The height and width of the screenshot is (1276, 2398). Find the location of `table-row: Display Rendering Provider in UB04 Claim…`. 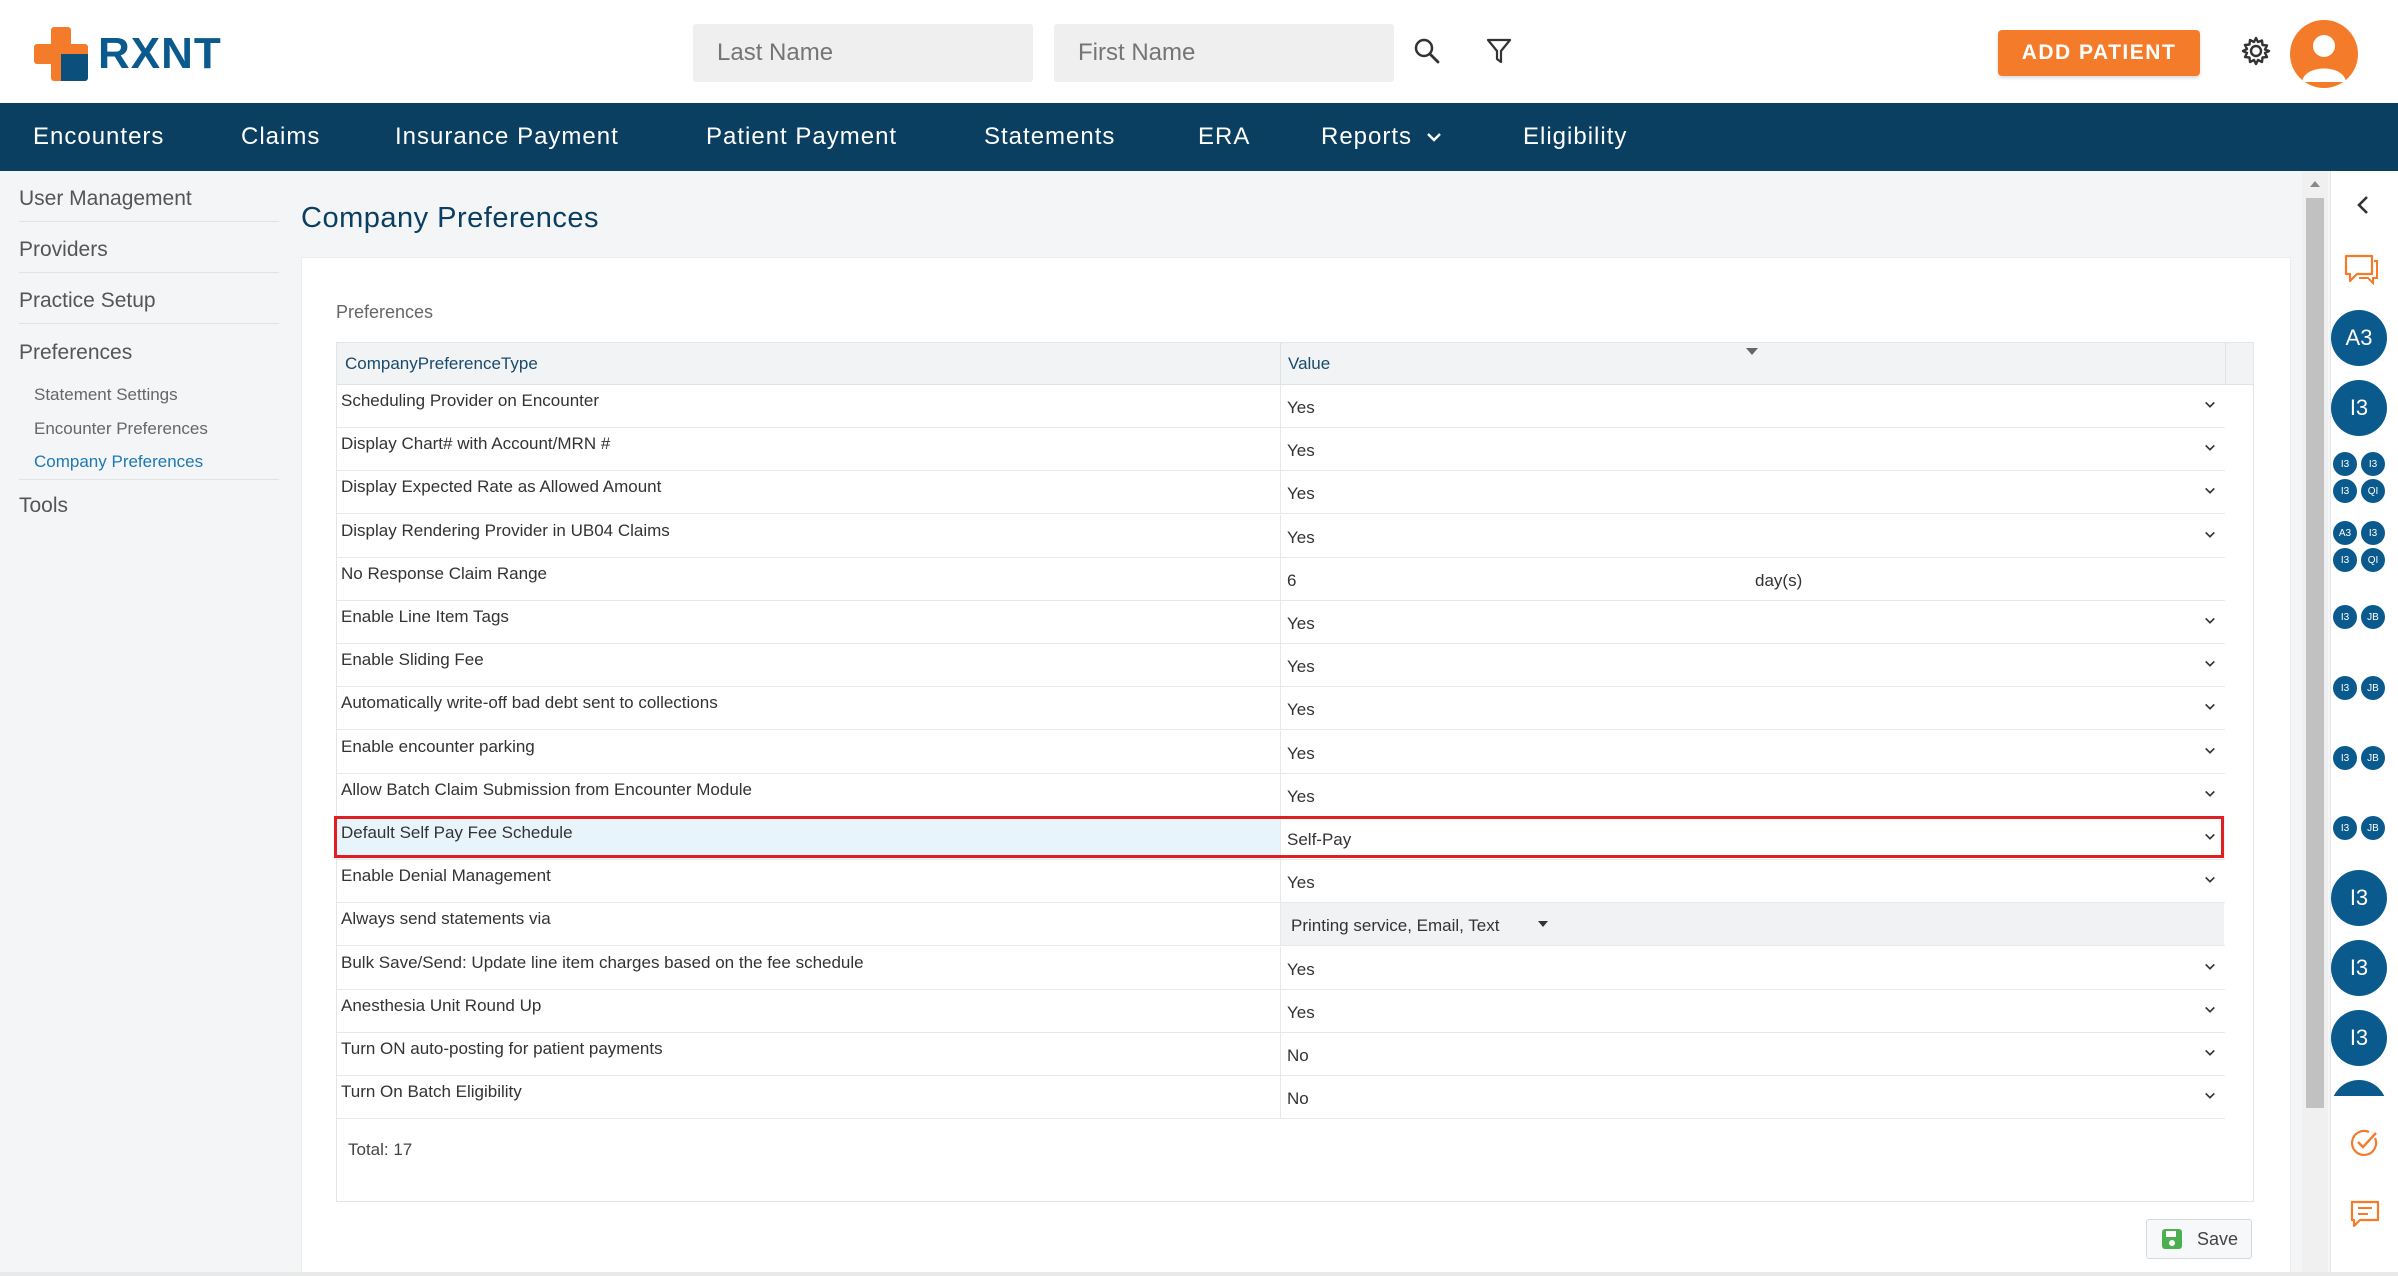

table-row: Display Rendering Provider in UB04 Claim… is located at coordinates (1281, 536).